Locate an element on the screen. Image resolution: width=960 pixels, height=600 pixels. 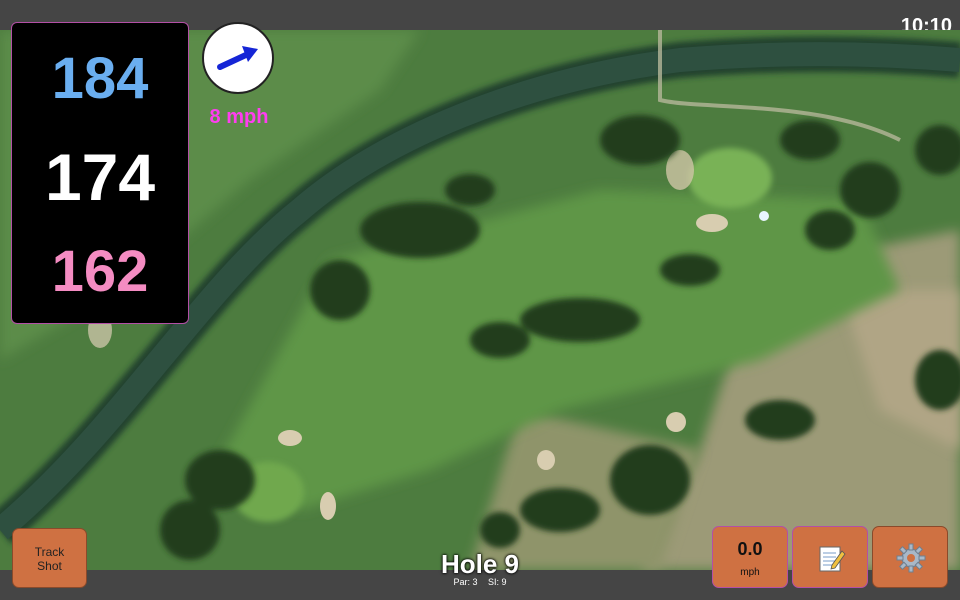
hole-title: Hole 9 is located at coordinates (480, 564).